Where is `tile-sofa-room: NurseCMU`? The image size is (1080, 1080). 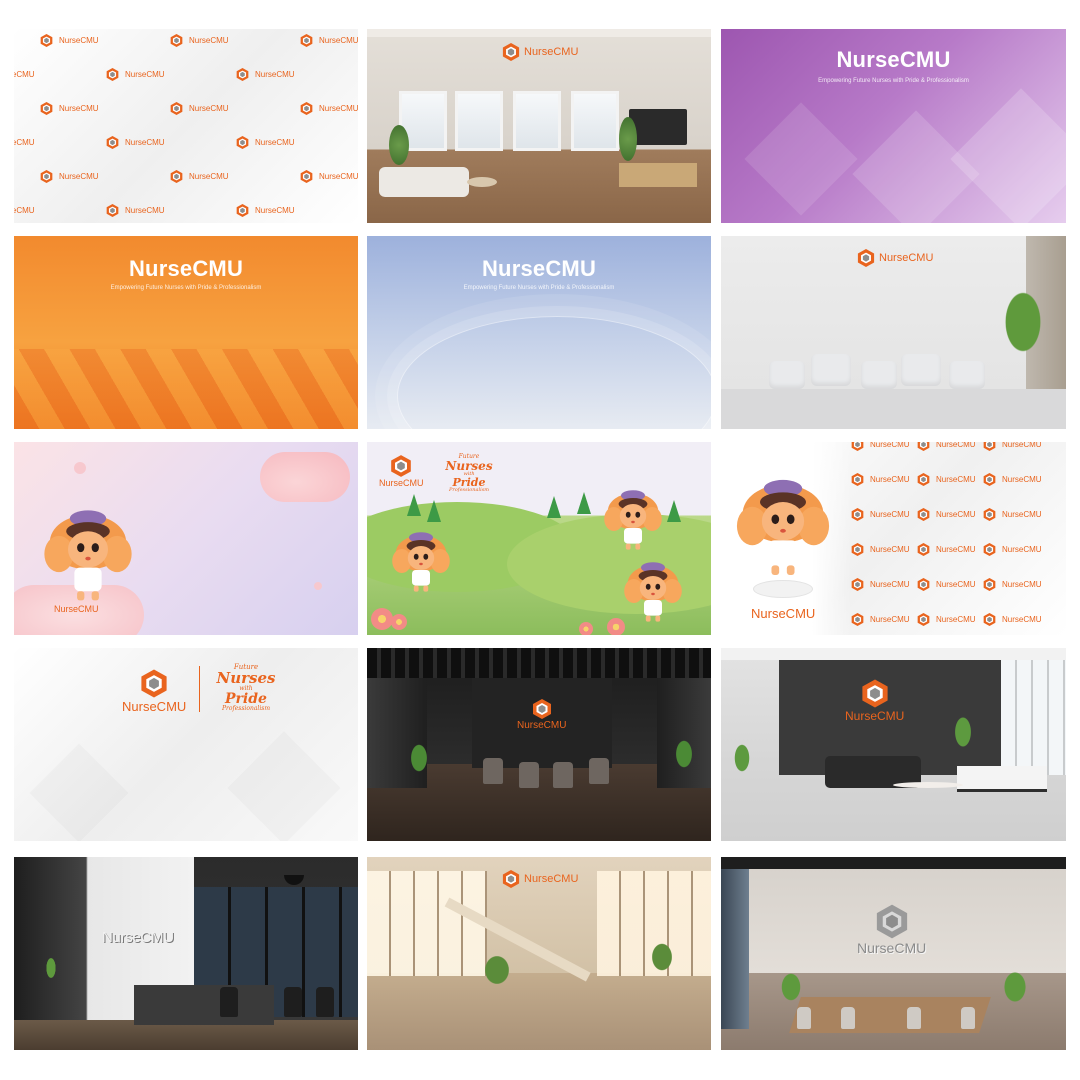 tile-sofa-room: NurseCMU is located at coordinates (893, 332).